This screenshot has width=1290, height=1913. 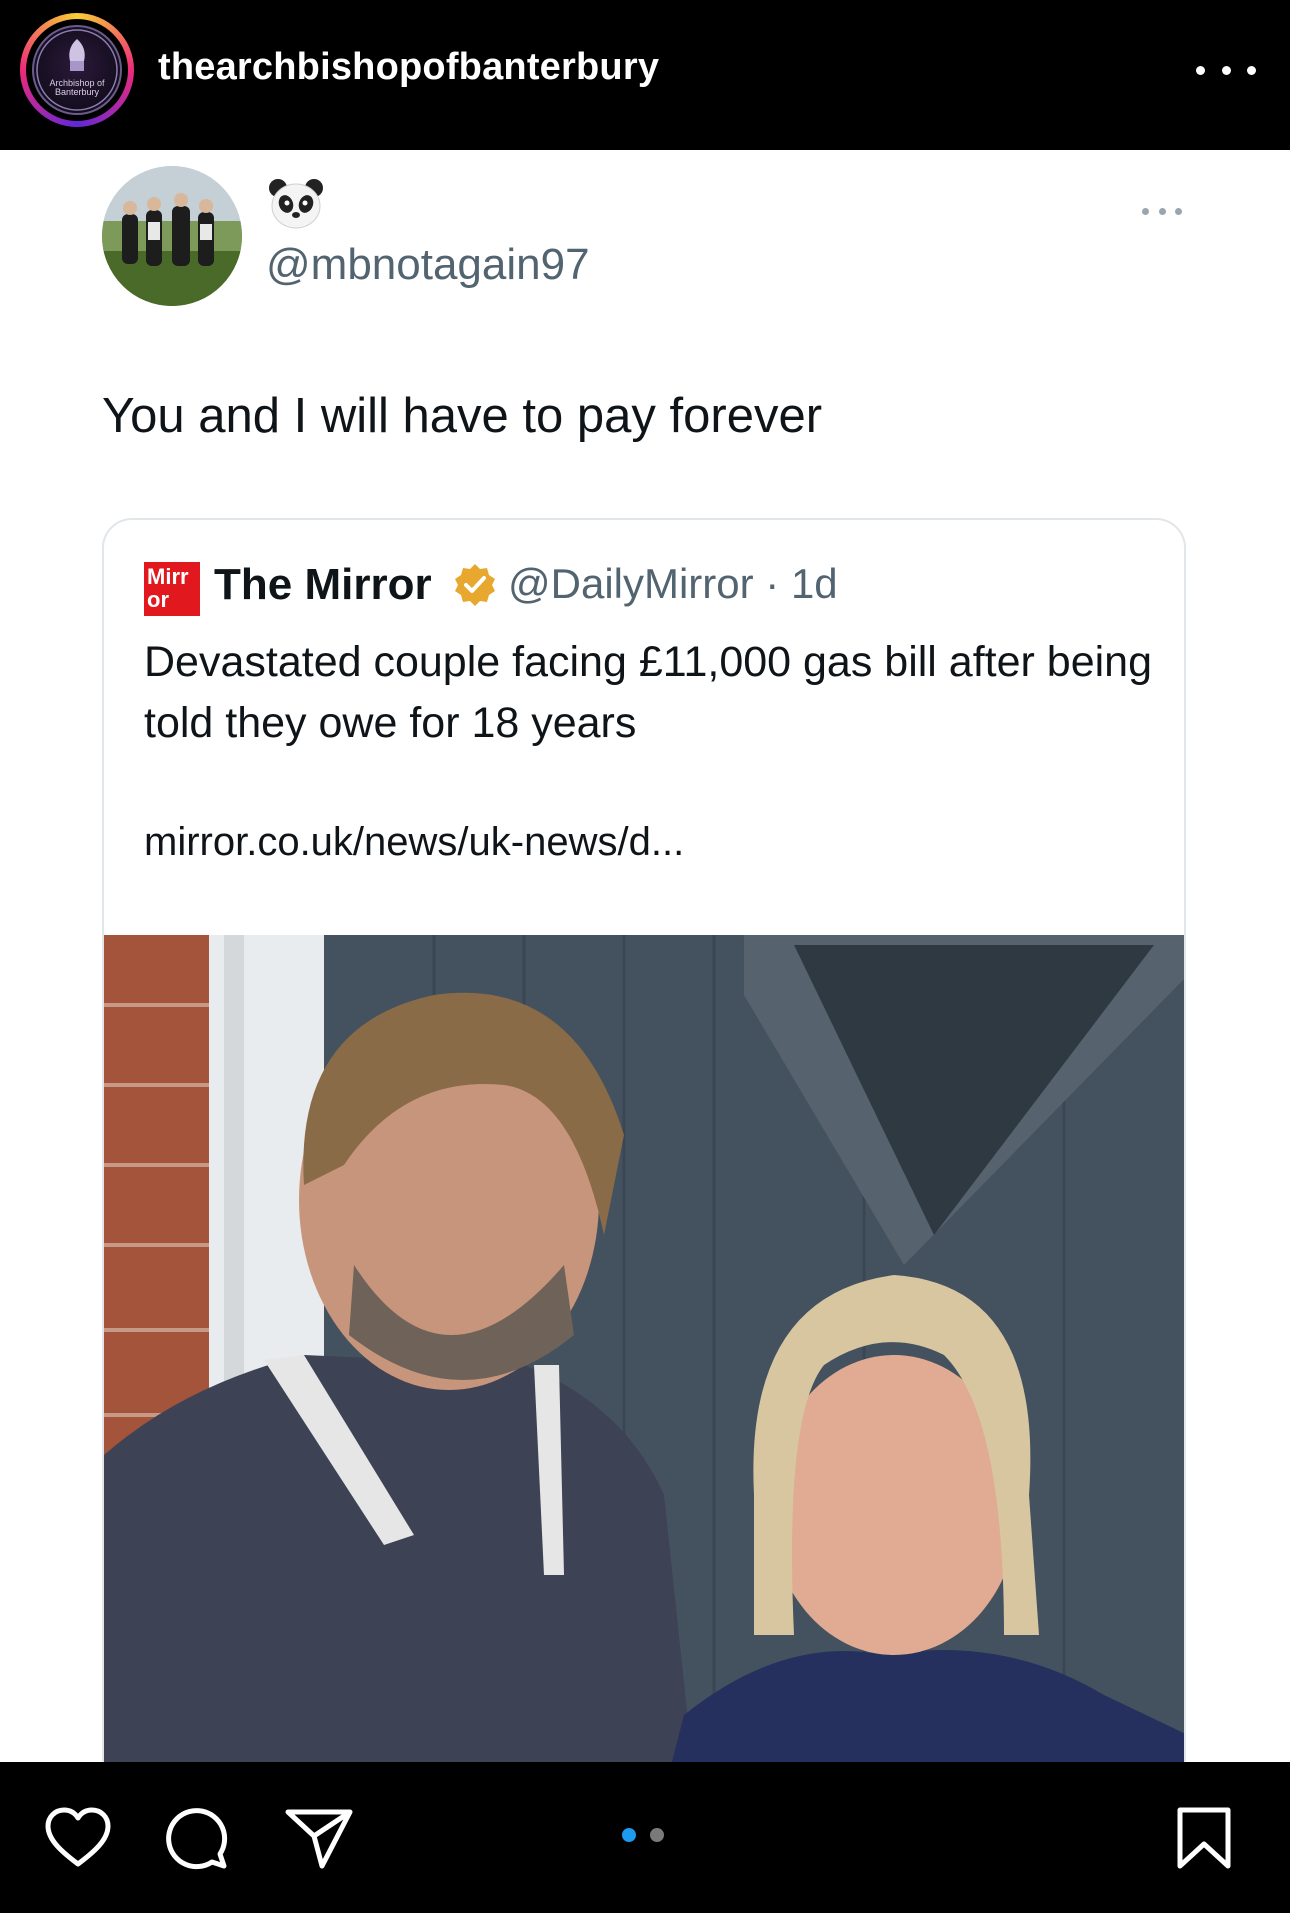 What do you see at coordinates (646, 1835) in the screenshot?
I see `carousel-indicator` at bounding box center [646, 1835].